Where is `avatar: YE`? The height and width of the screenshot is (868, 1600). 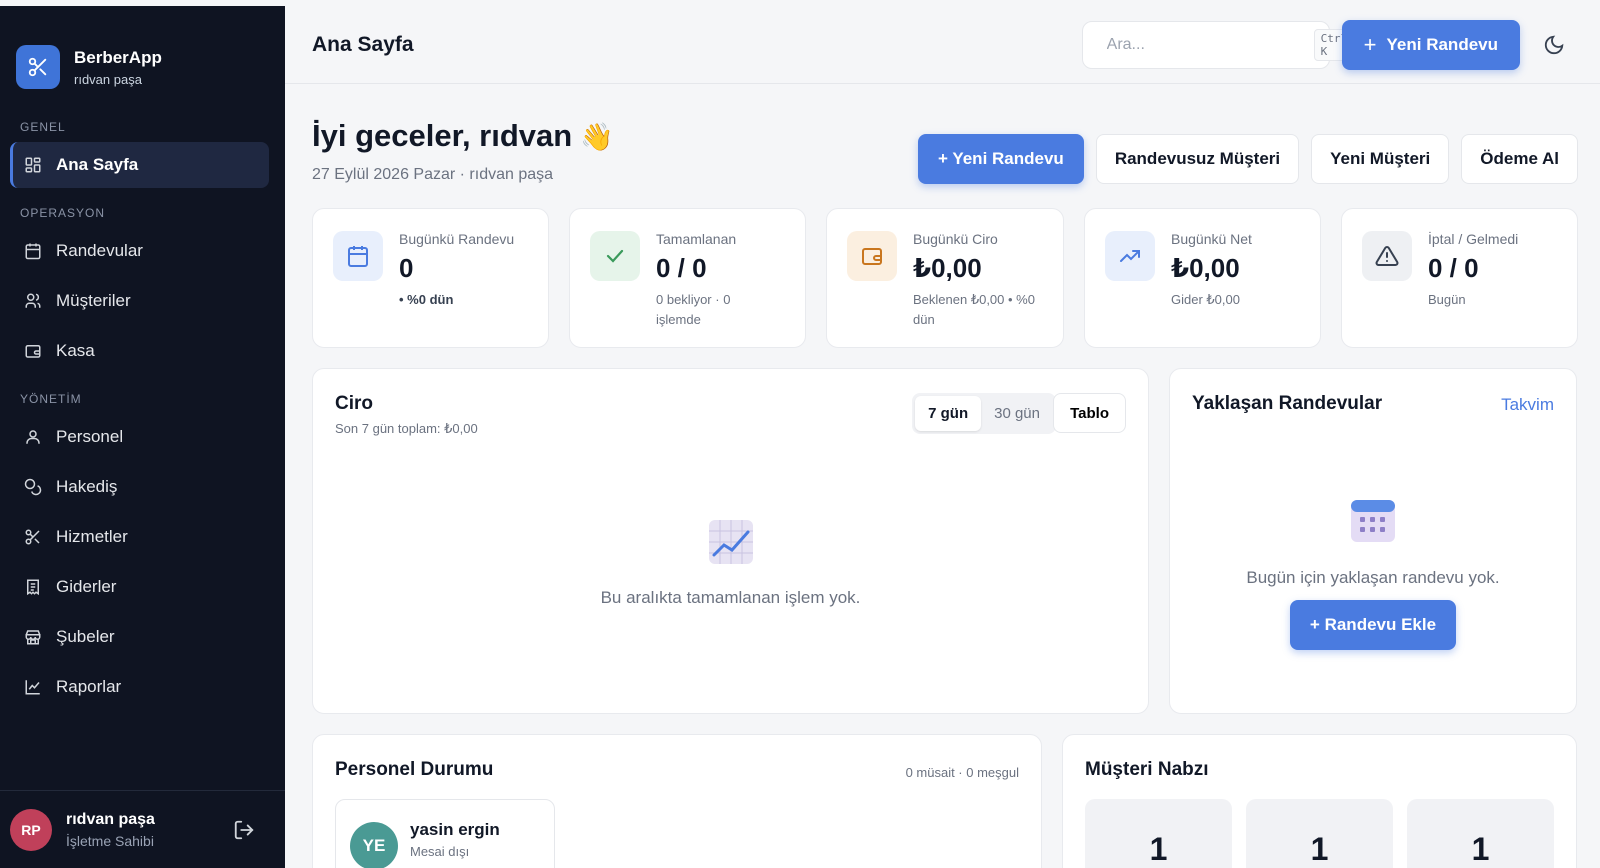
avatar: YE is located at coordinates (374, 845).